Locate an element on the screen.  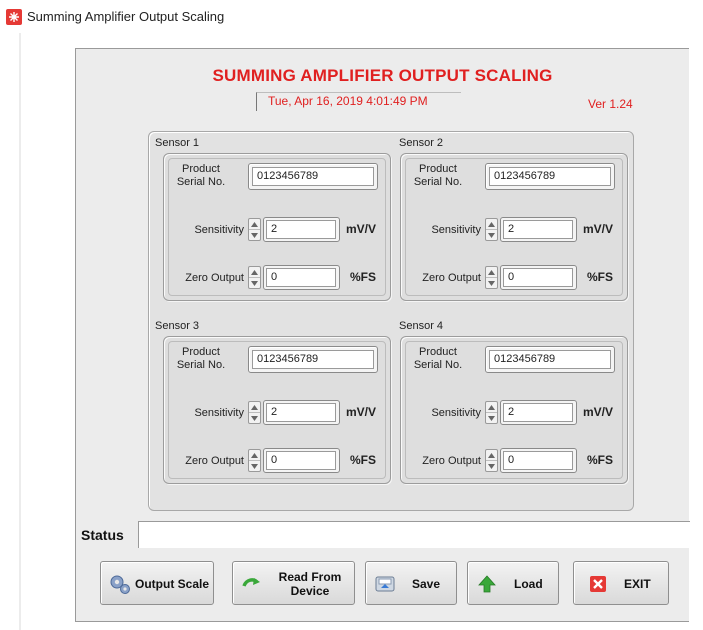
exit-button: EXIT is located at coordinates (621, 583).